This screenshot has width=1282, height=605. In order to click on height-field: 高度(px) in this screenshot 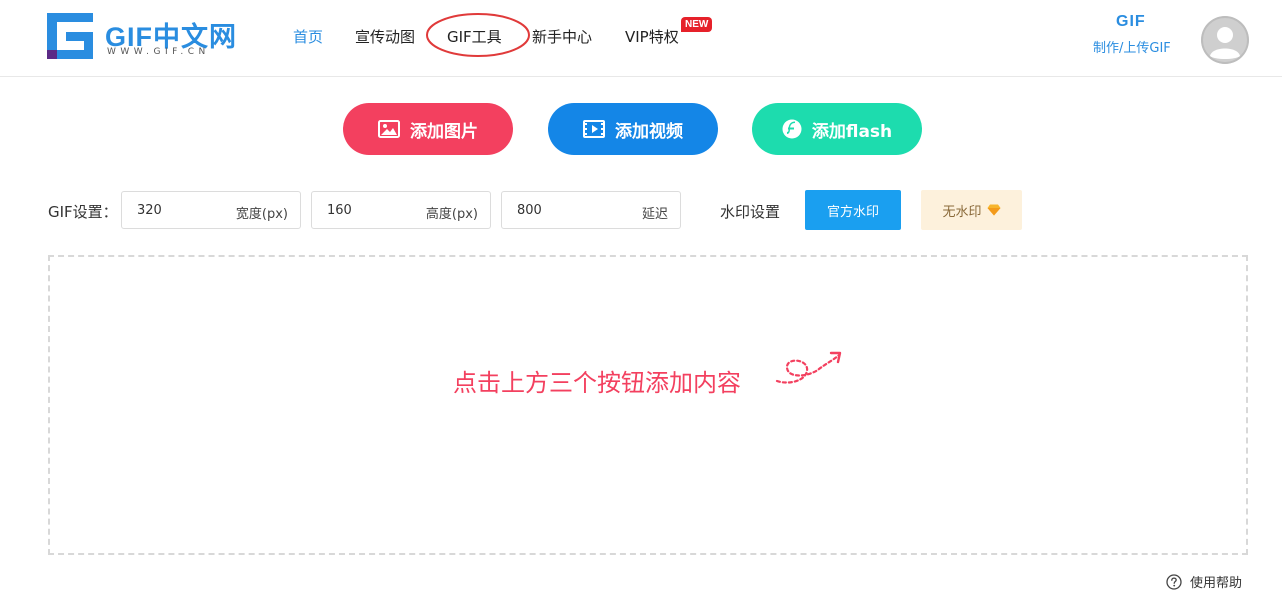, I will do `click(401, 210)`.